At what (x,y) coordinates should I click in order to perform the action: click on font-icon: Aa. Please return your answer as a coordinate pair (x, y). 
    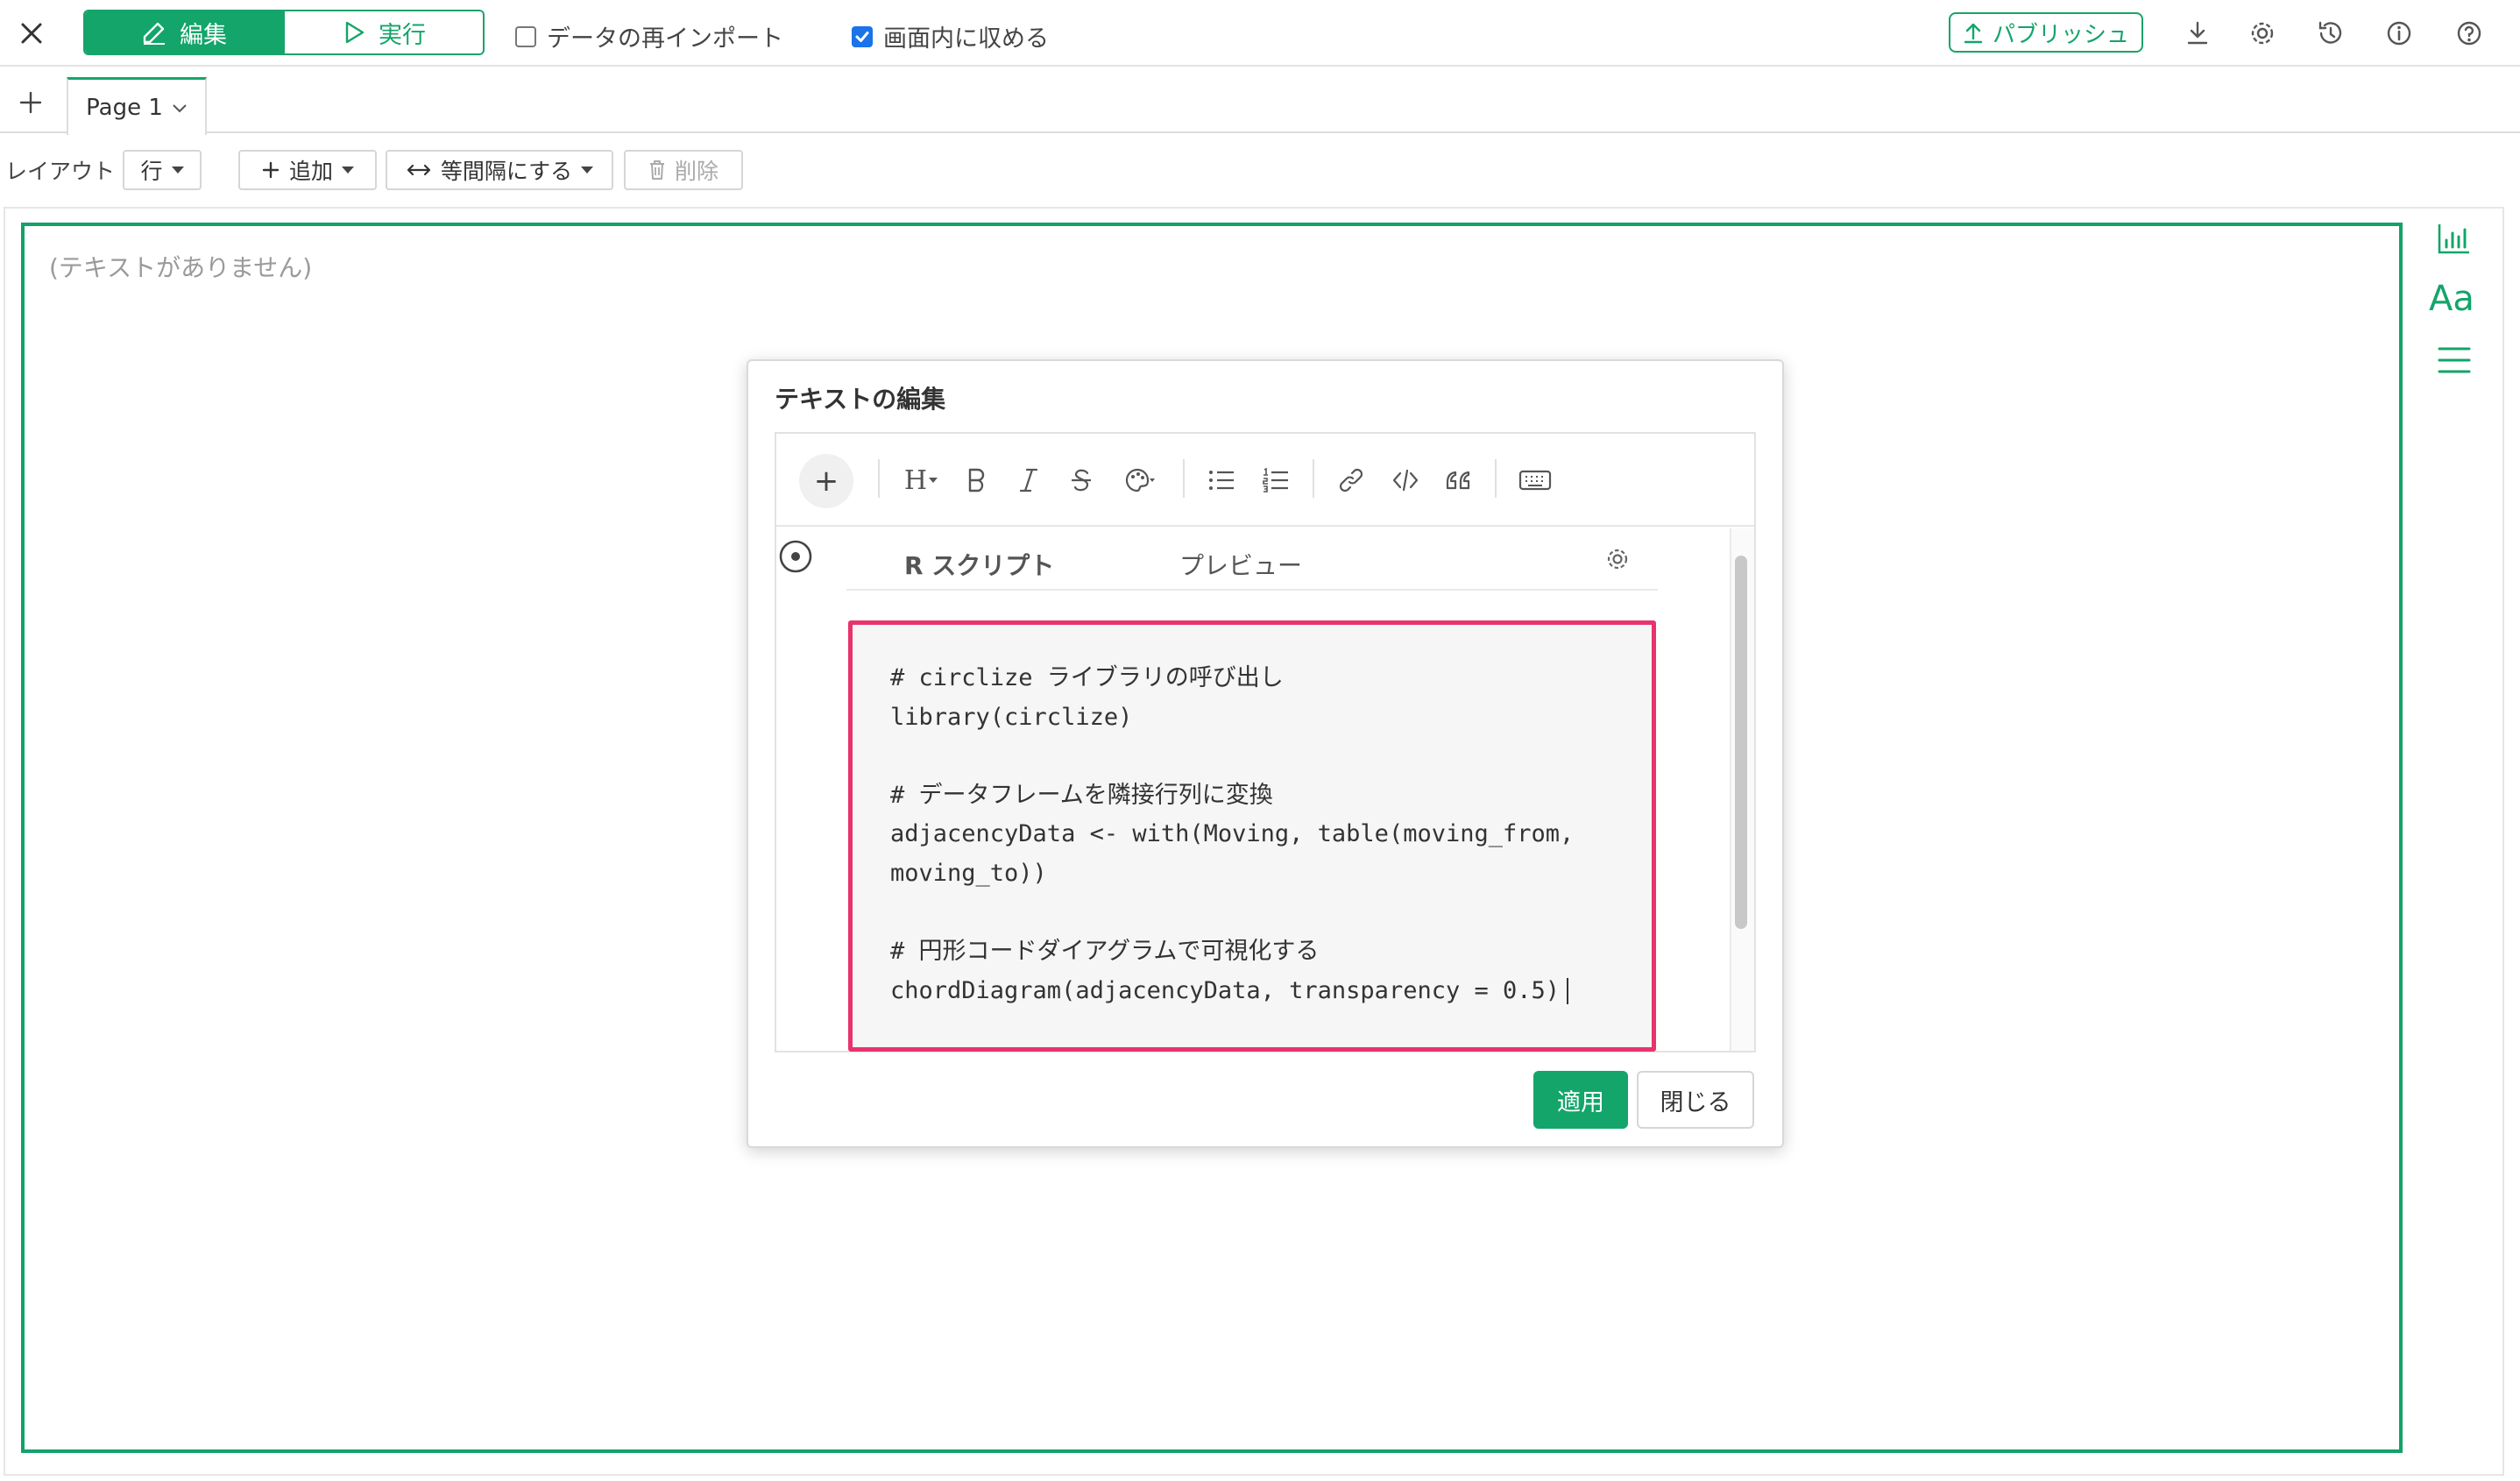
    Looking at the image, I should click on (2451, 299).